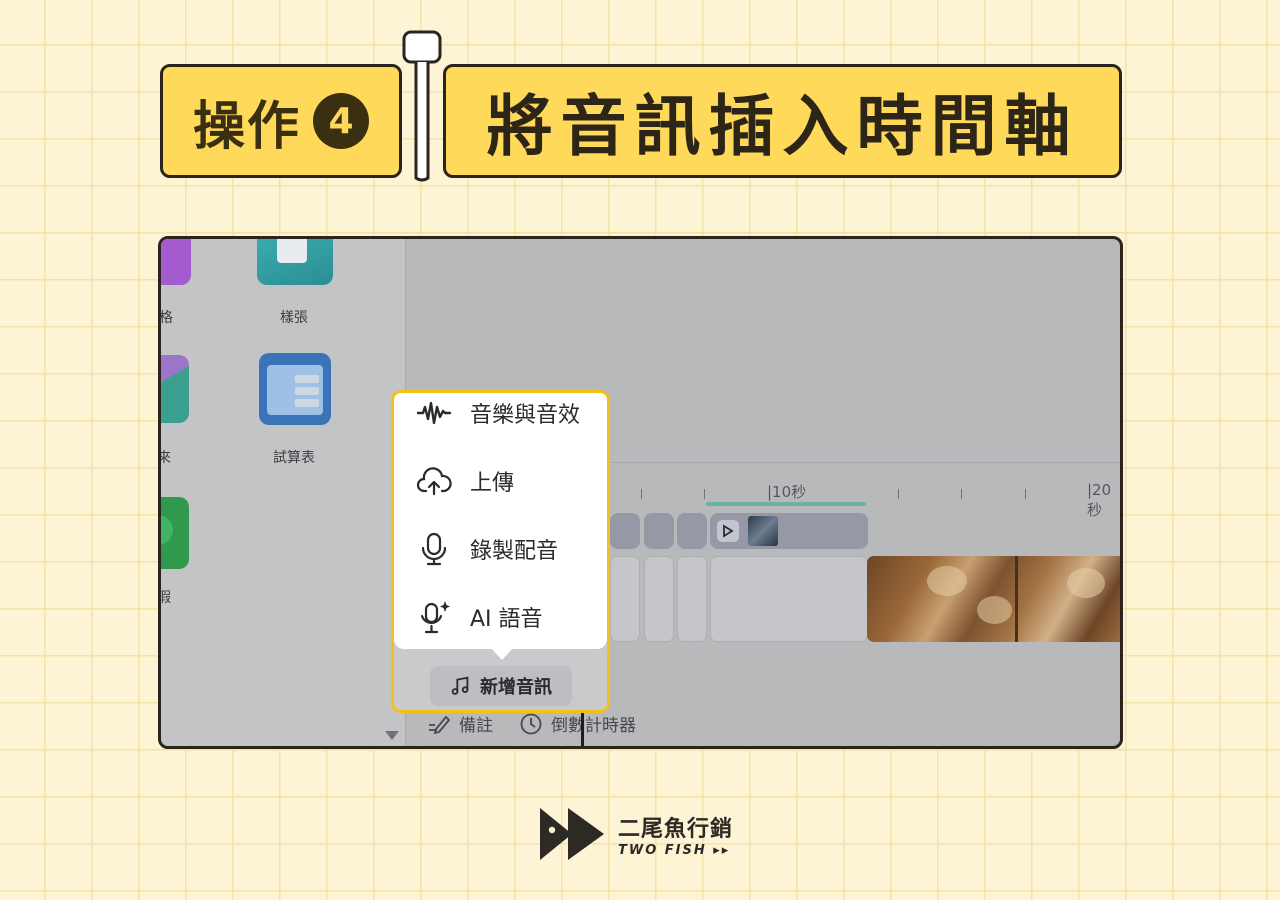 Image resolution: width=1280 pixels, height=900 pixels. I want to click on app-label-partial-2: 來, so click(164, 458).